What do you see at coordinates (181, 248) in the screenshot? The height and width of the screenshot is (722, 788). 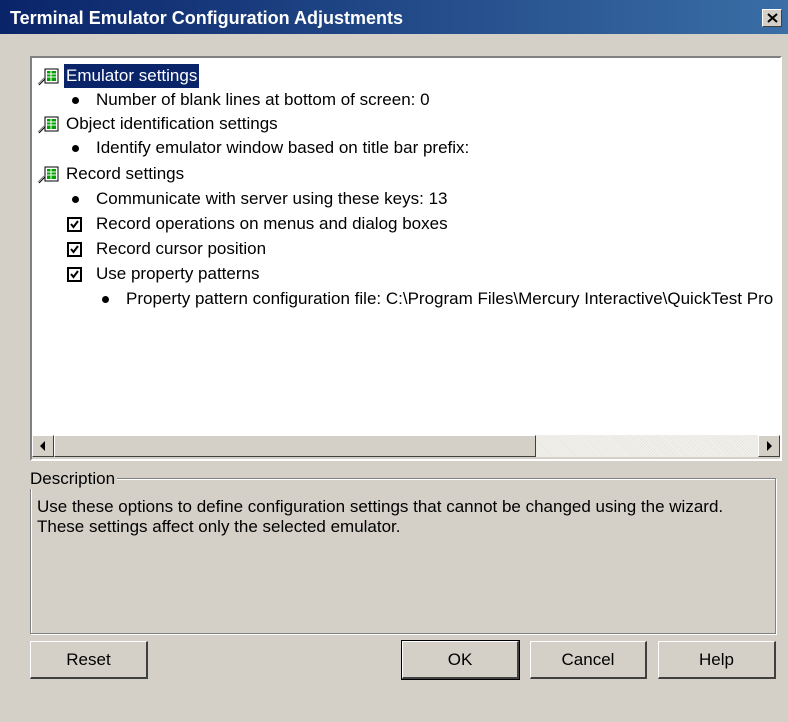 I see `tree-item-label: Record cursor position` at bounding box center [181, 248].